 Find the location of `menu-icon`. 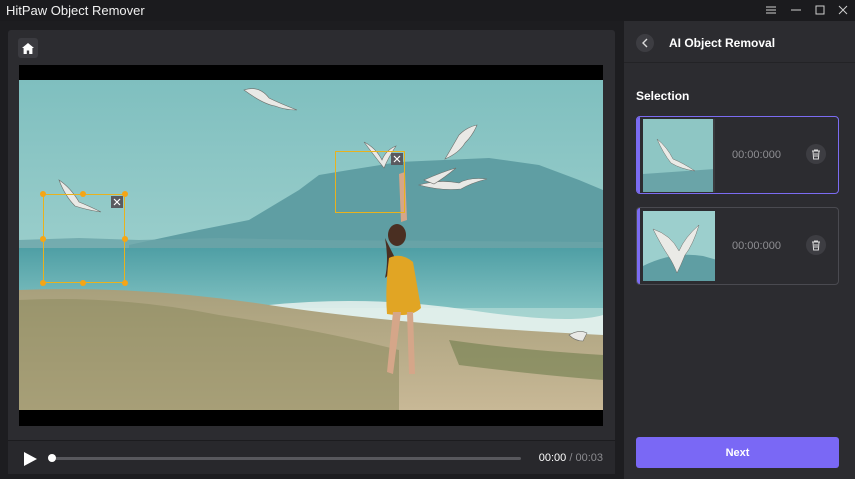

menu-icon is located at coordinates (771, 10).